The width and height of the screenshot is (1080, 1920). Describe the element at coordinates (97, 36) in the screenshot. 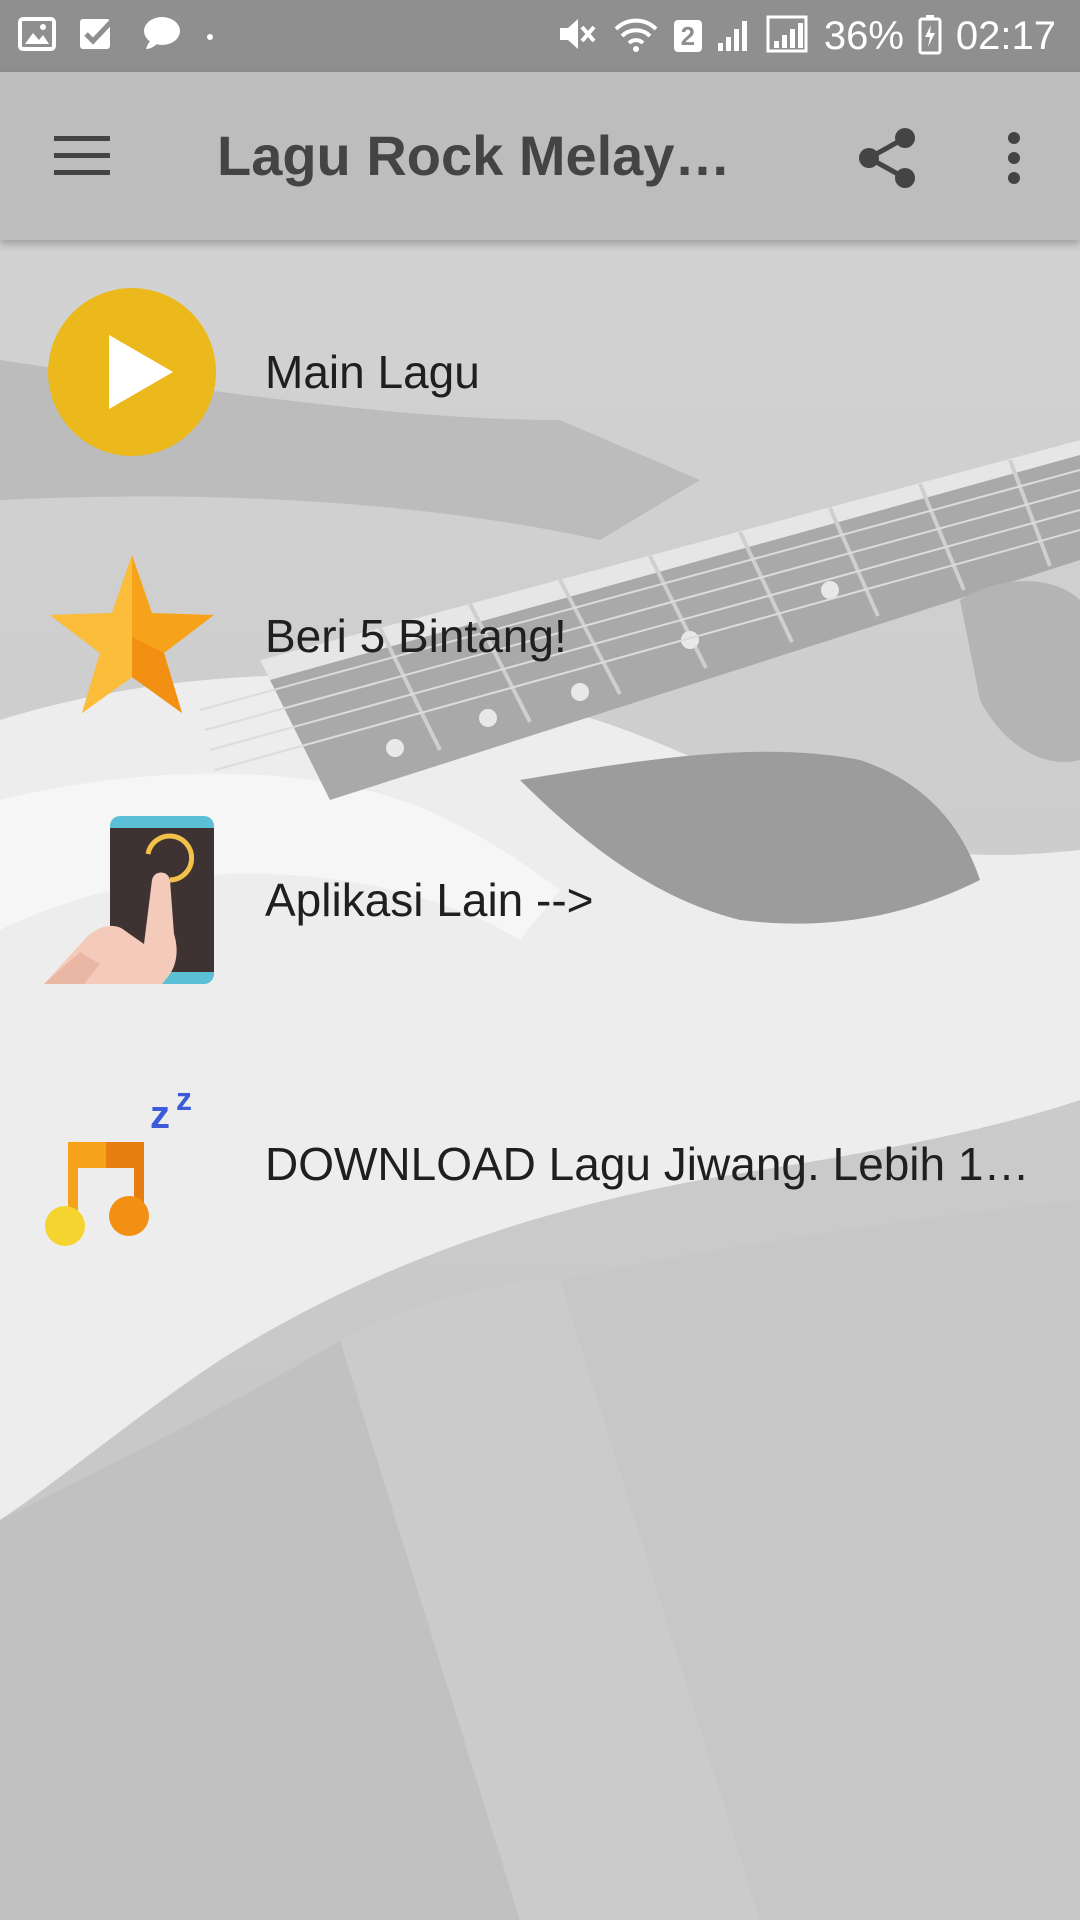

I see `check-icon` at that location.